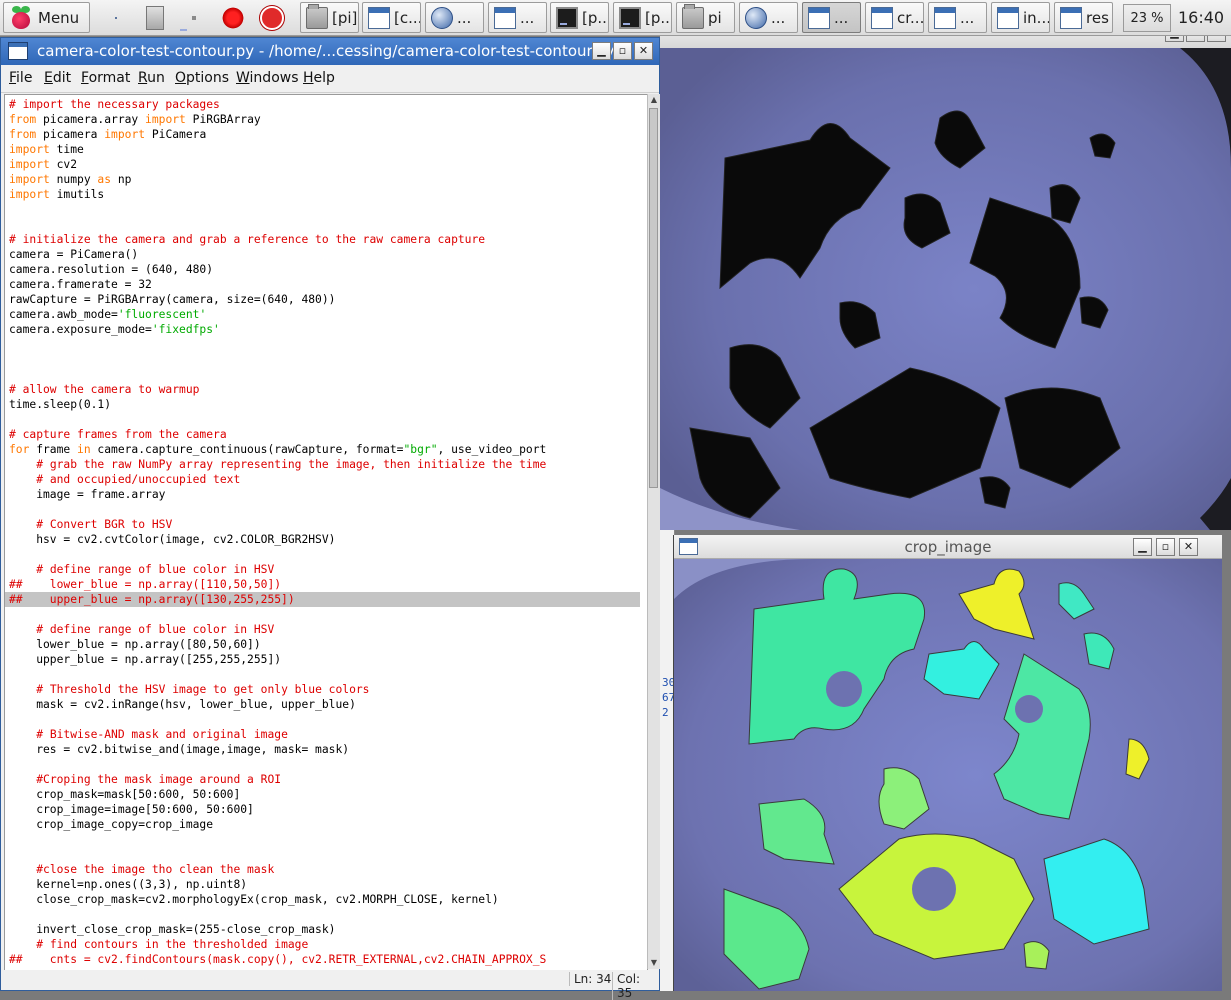 The height and width of the screenshot is (1000, 1231). I want to click on taskbar-window-button: pi, so click(705, 17).